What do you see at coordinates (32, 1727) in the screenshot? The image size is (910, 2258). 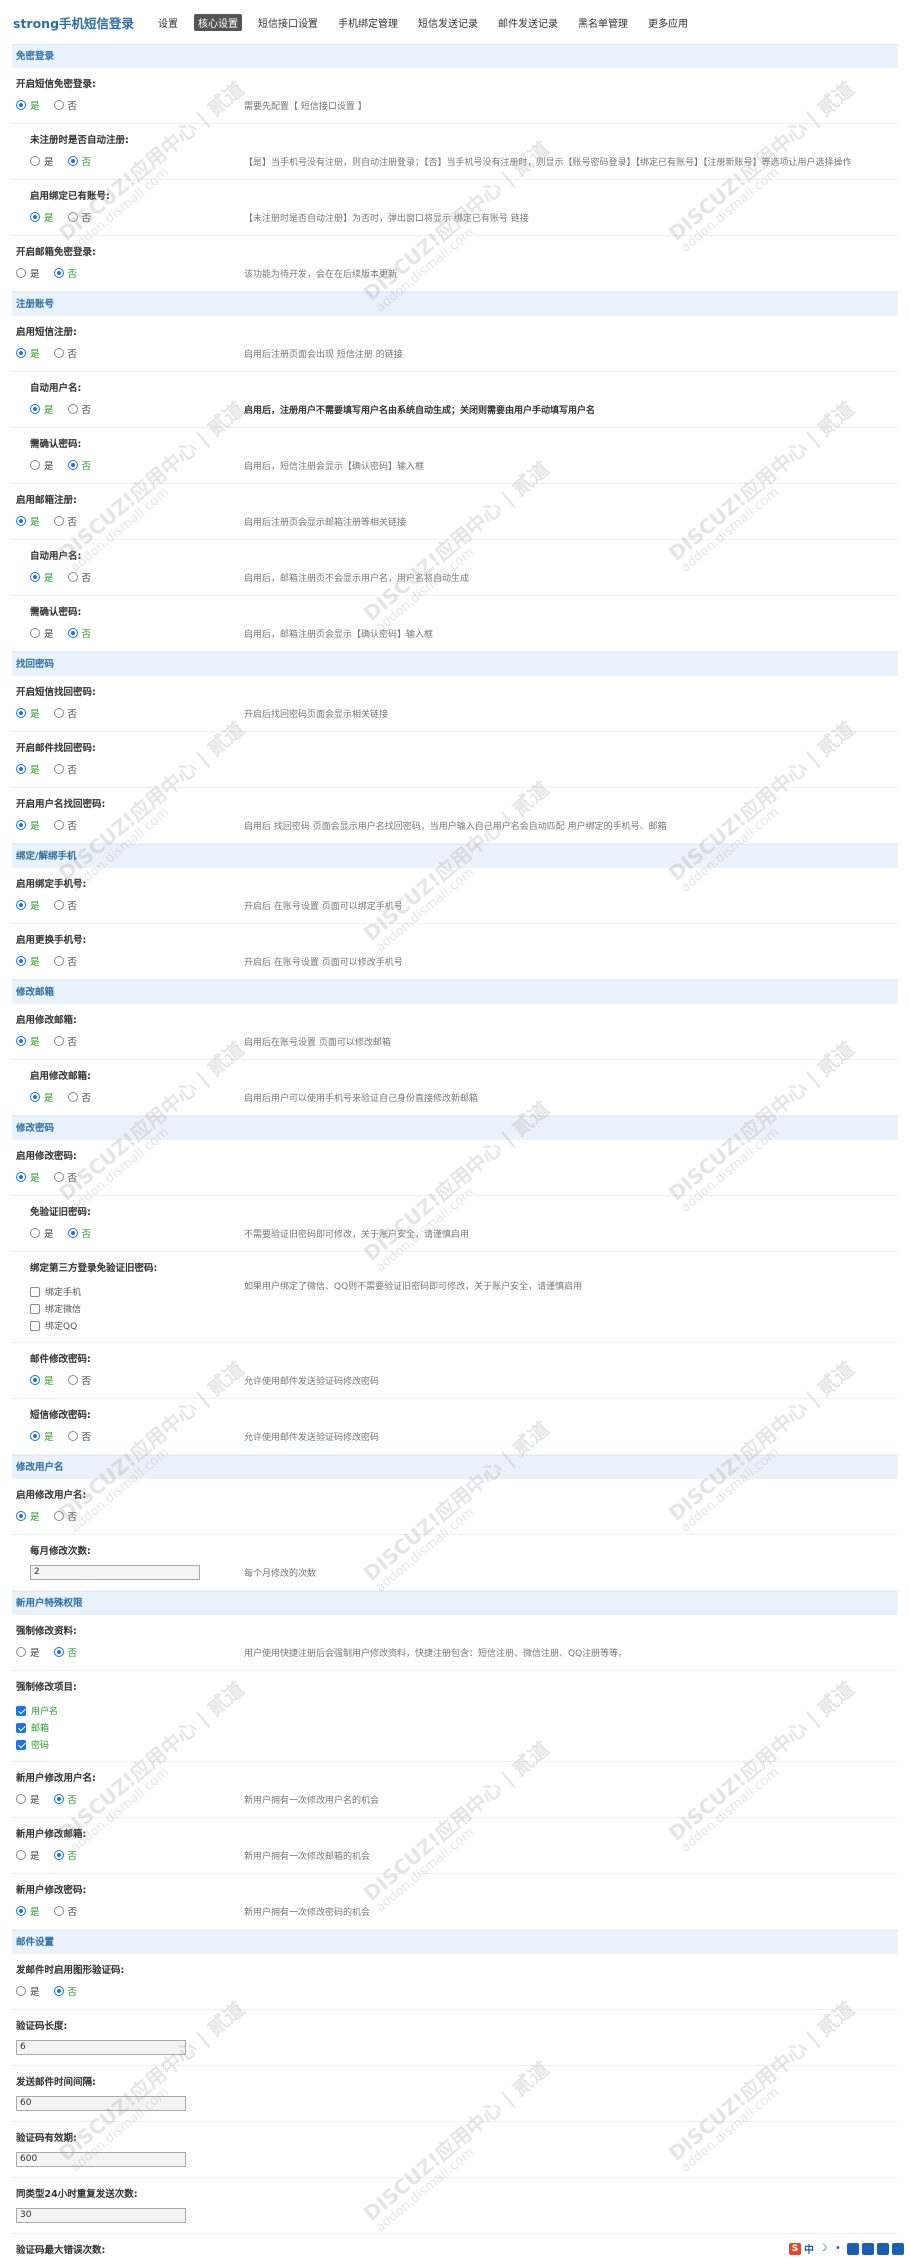 I see `checkbox-option: 邮箱` at bounding box center [32, 1727].